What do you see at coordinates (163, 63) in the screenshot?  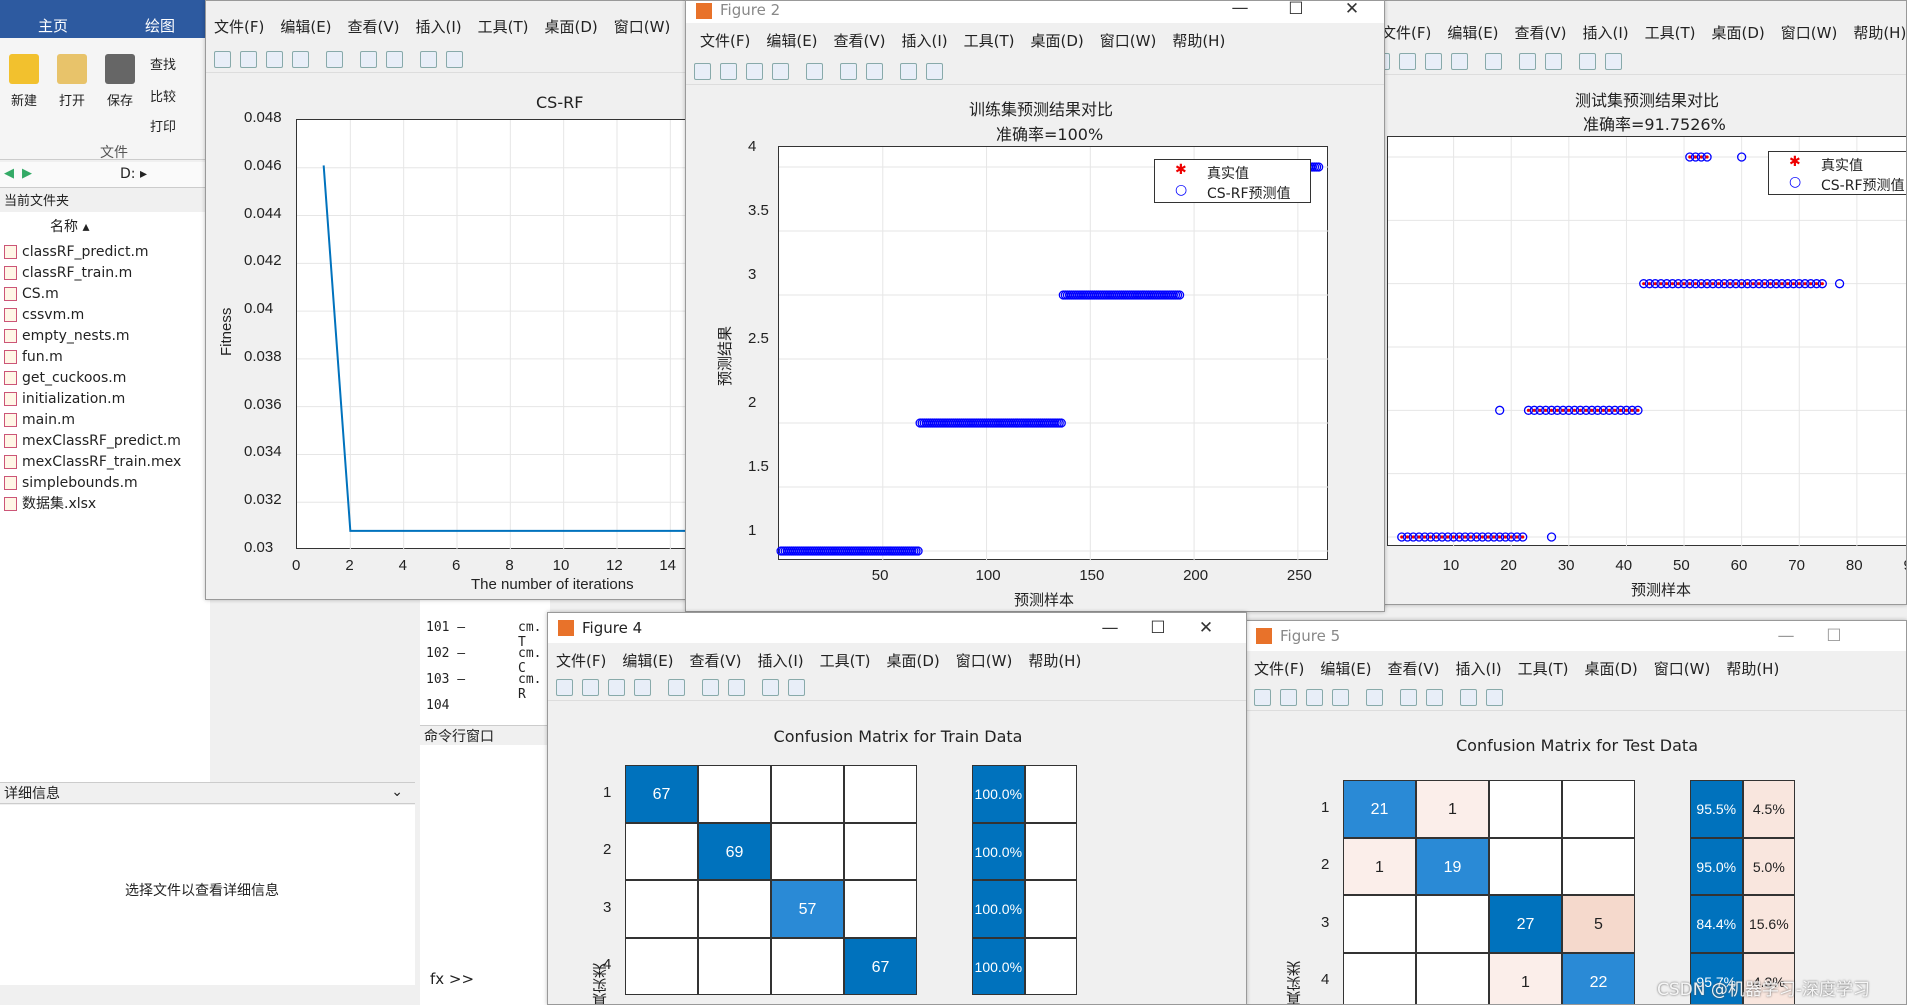 I see `find-button: 查找` at bounding box center [163, 63].